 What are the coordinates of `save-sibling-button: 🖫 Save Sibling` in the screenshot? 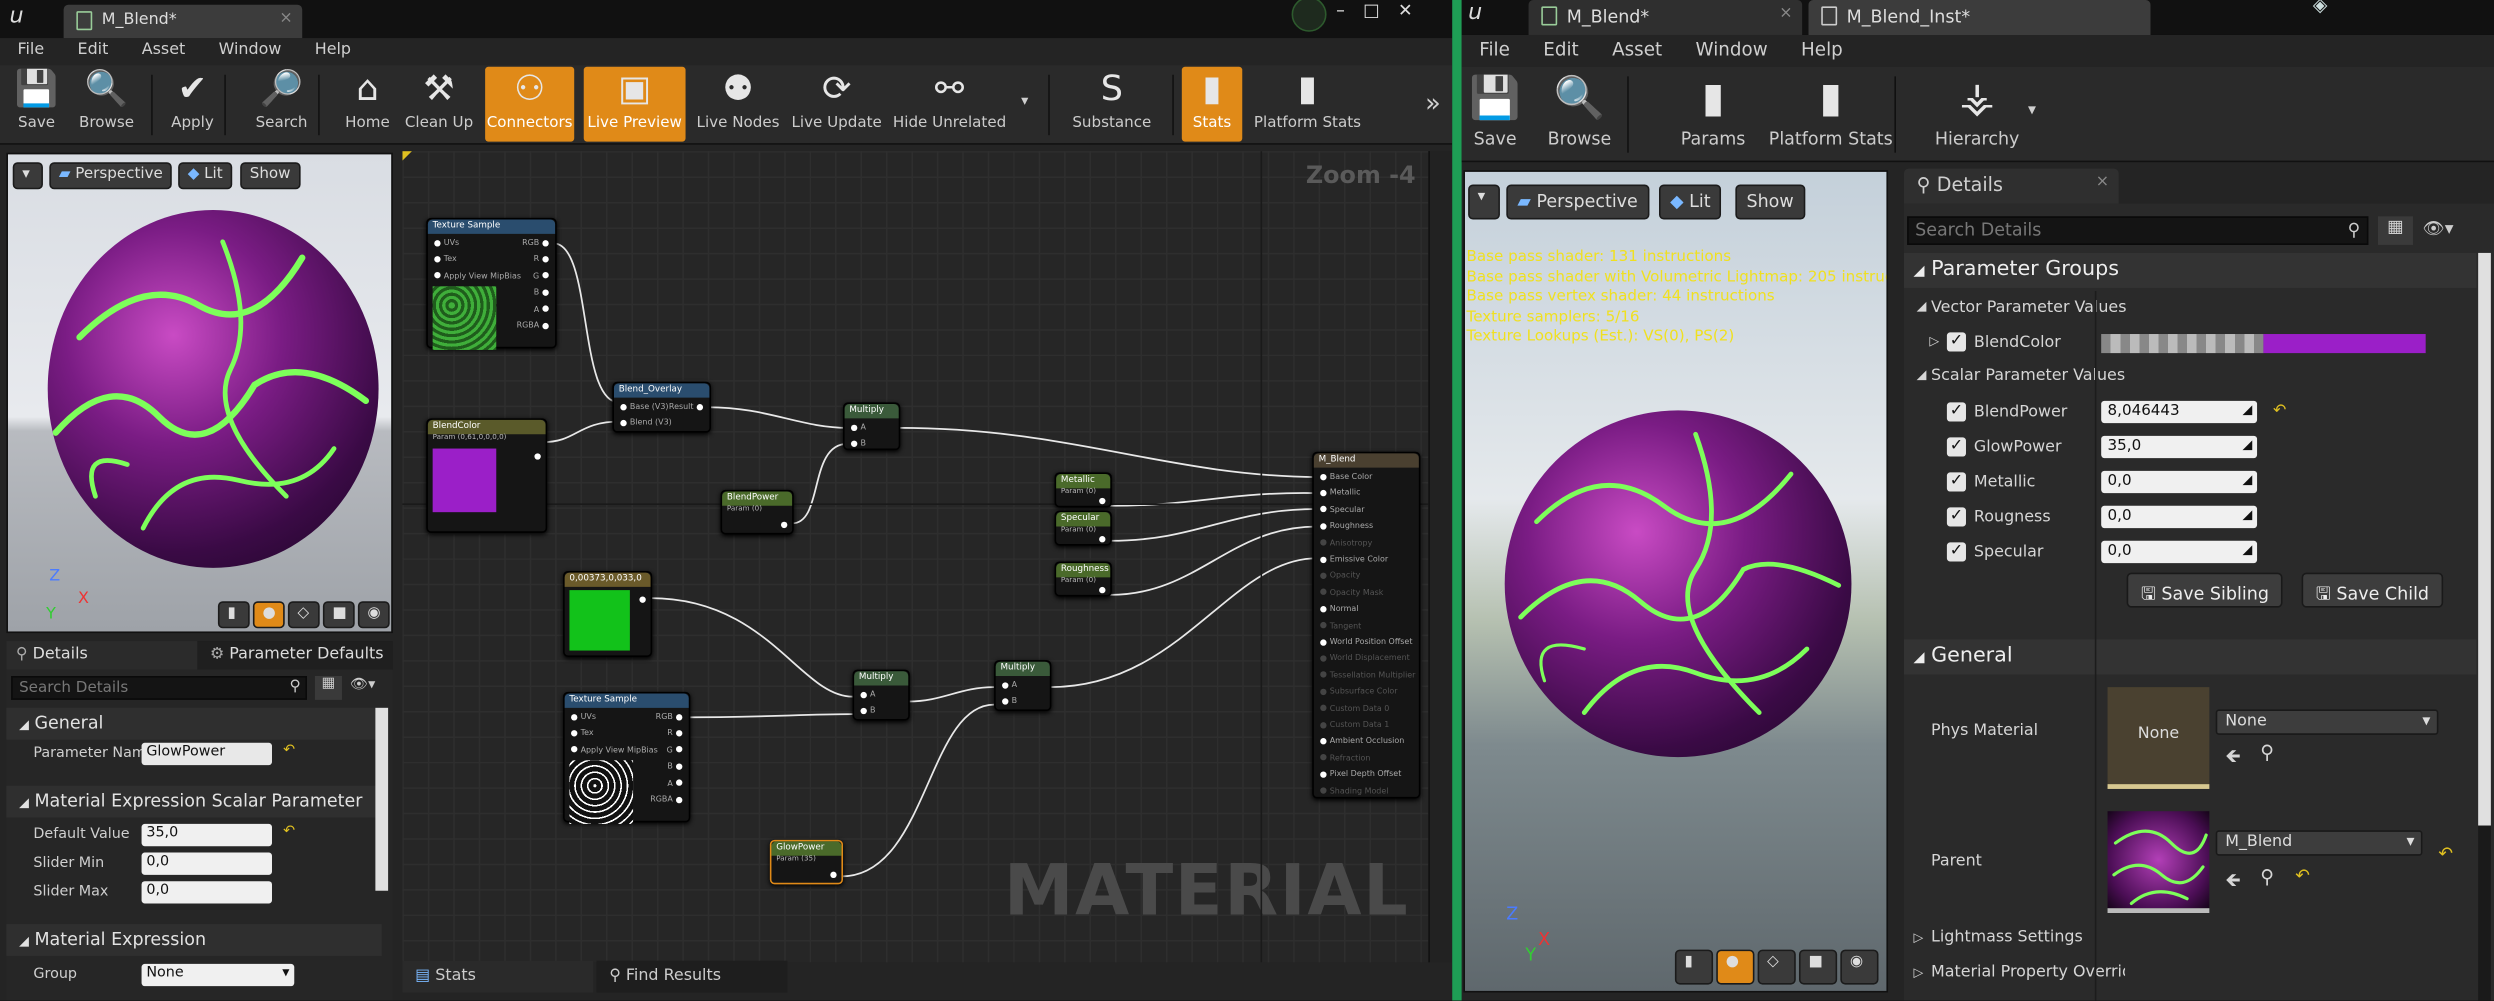 It's located at (2205, 590).